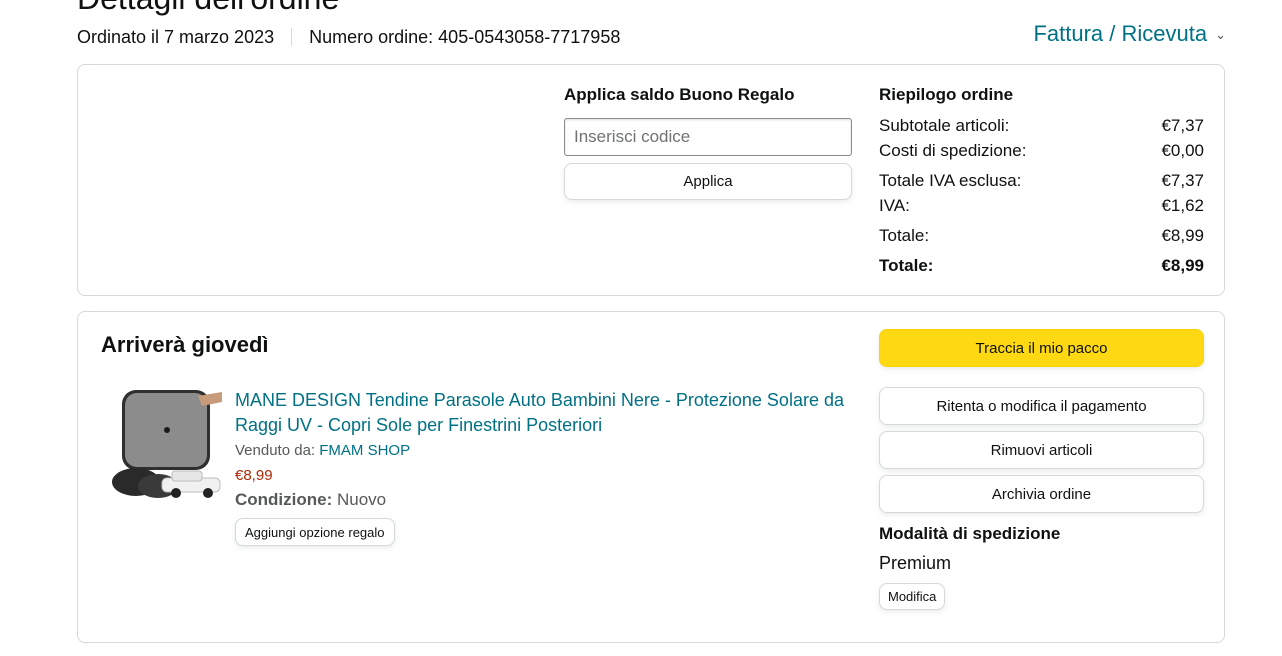  What do you see at coordinates (1041, 235) in the screenshot?
I see `summary-row-total: Totale: €8,99` at bounding box center [1041, 235].